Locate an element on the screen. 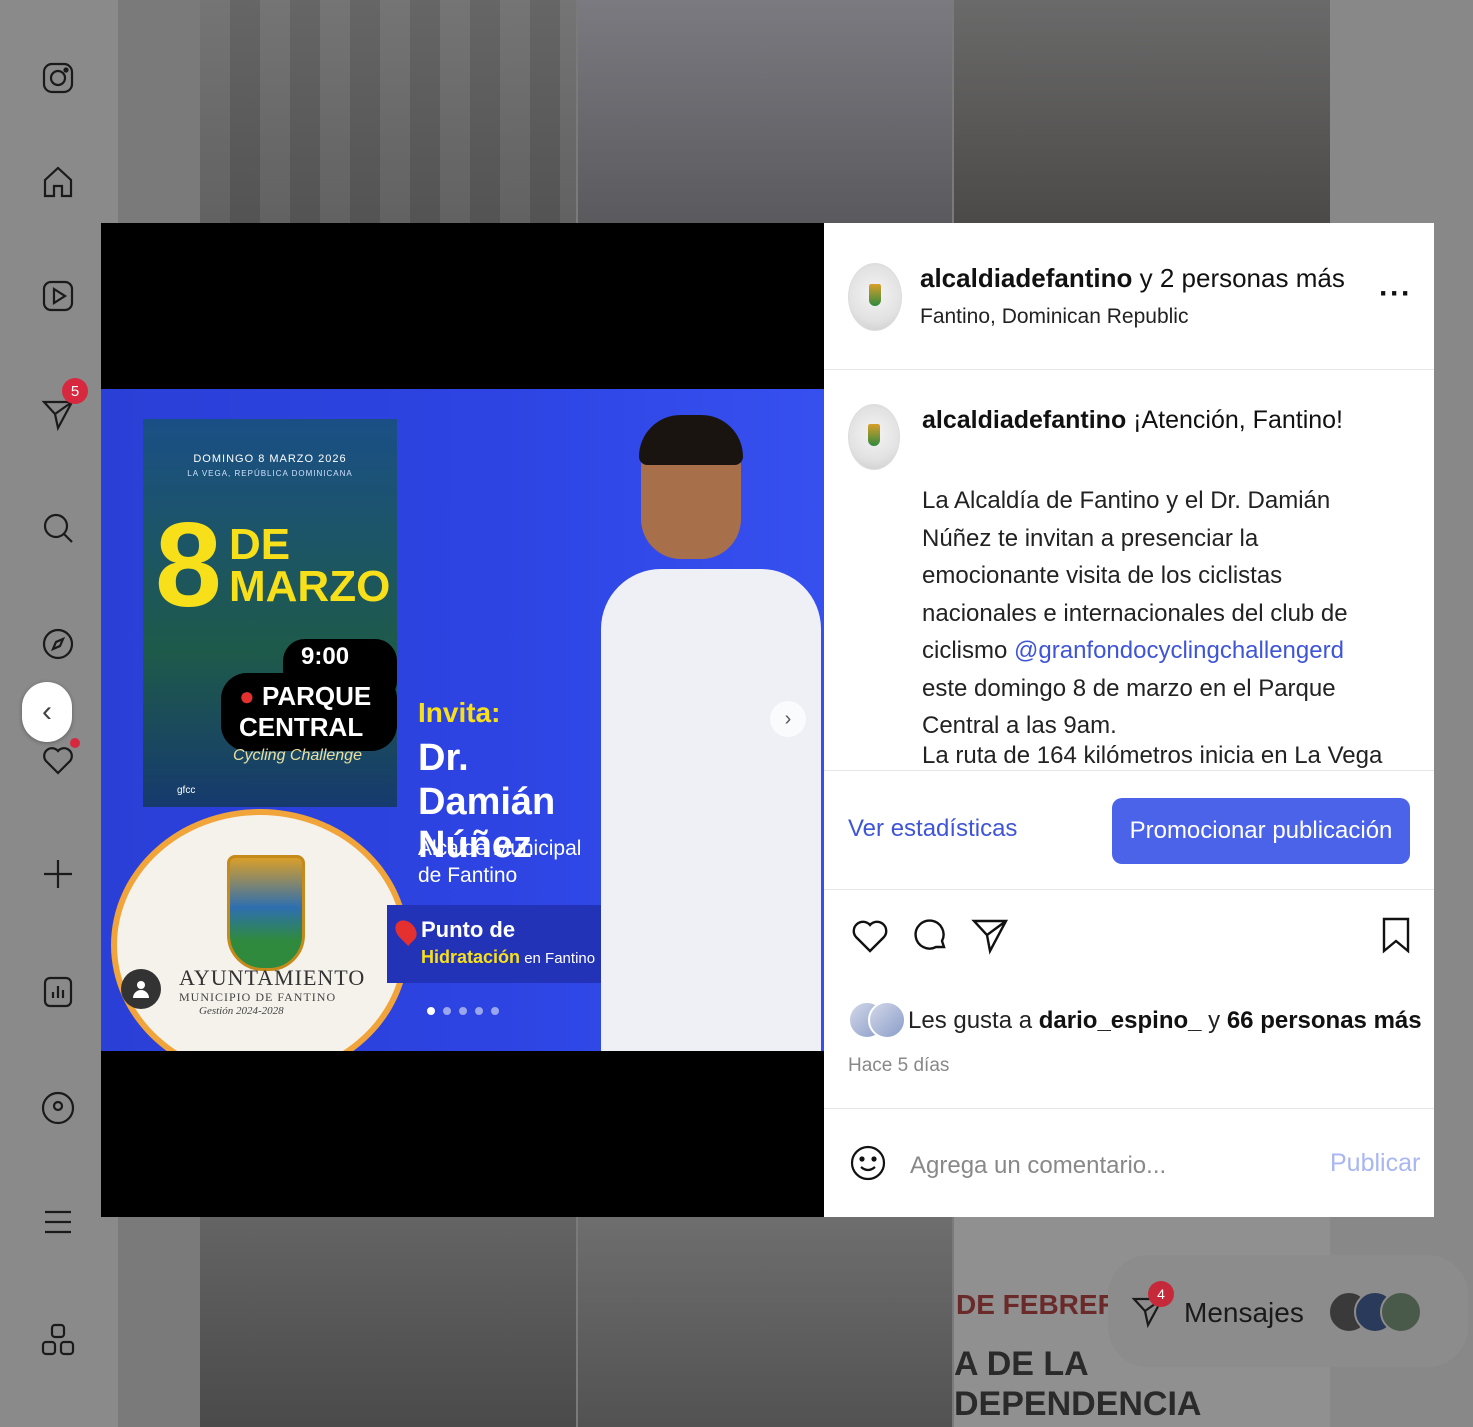 This screenshot has height=1427, width=1473. messages-pill-badge: 4 is located at coordinates (1161, 1294).